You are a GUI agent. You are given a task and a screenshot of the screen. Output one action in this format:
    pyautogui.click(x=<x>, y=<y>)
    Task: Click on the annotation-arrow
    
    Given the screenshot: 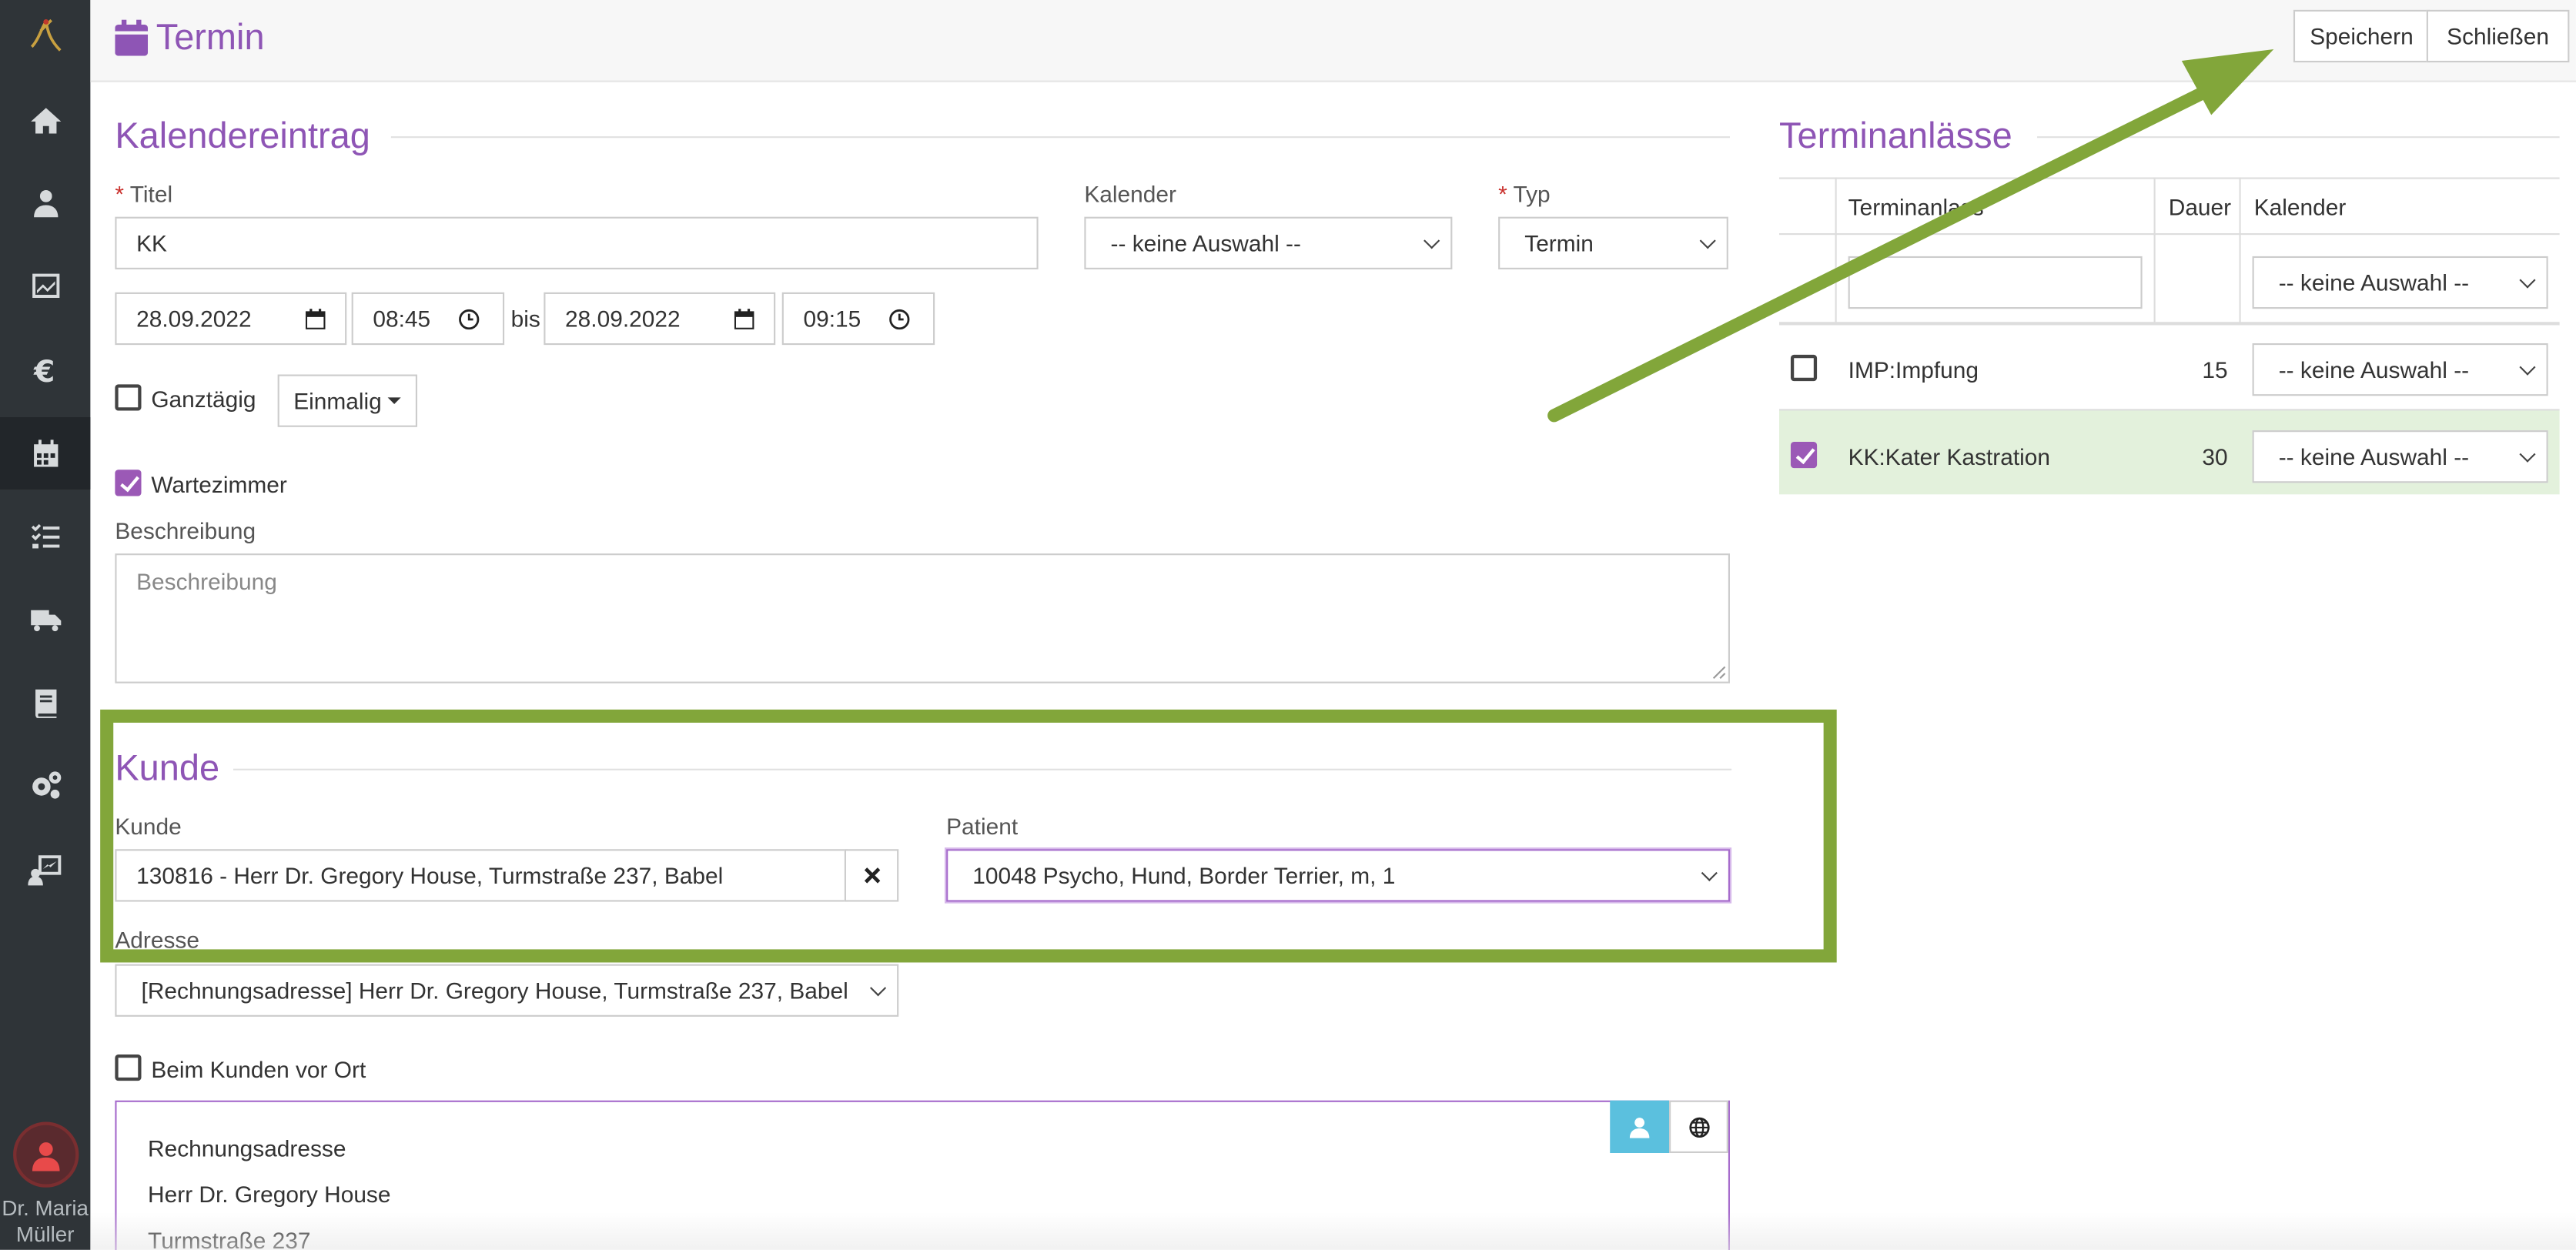 What is the action you would take?
    pyautogui.click(x=1910, y=236)
    